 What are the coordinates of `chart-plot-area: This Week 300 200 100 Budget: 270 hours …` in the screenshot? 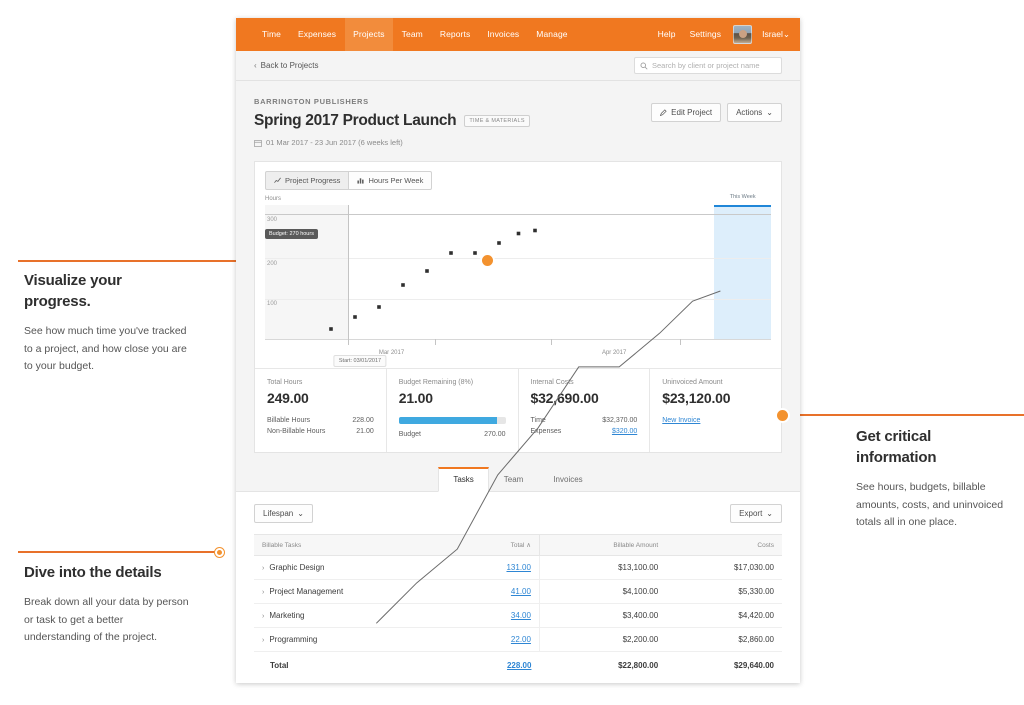 It's located at (518, 267).